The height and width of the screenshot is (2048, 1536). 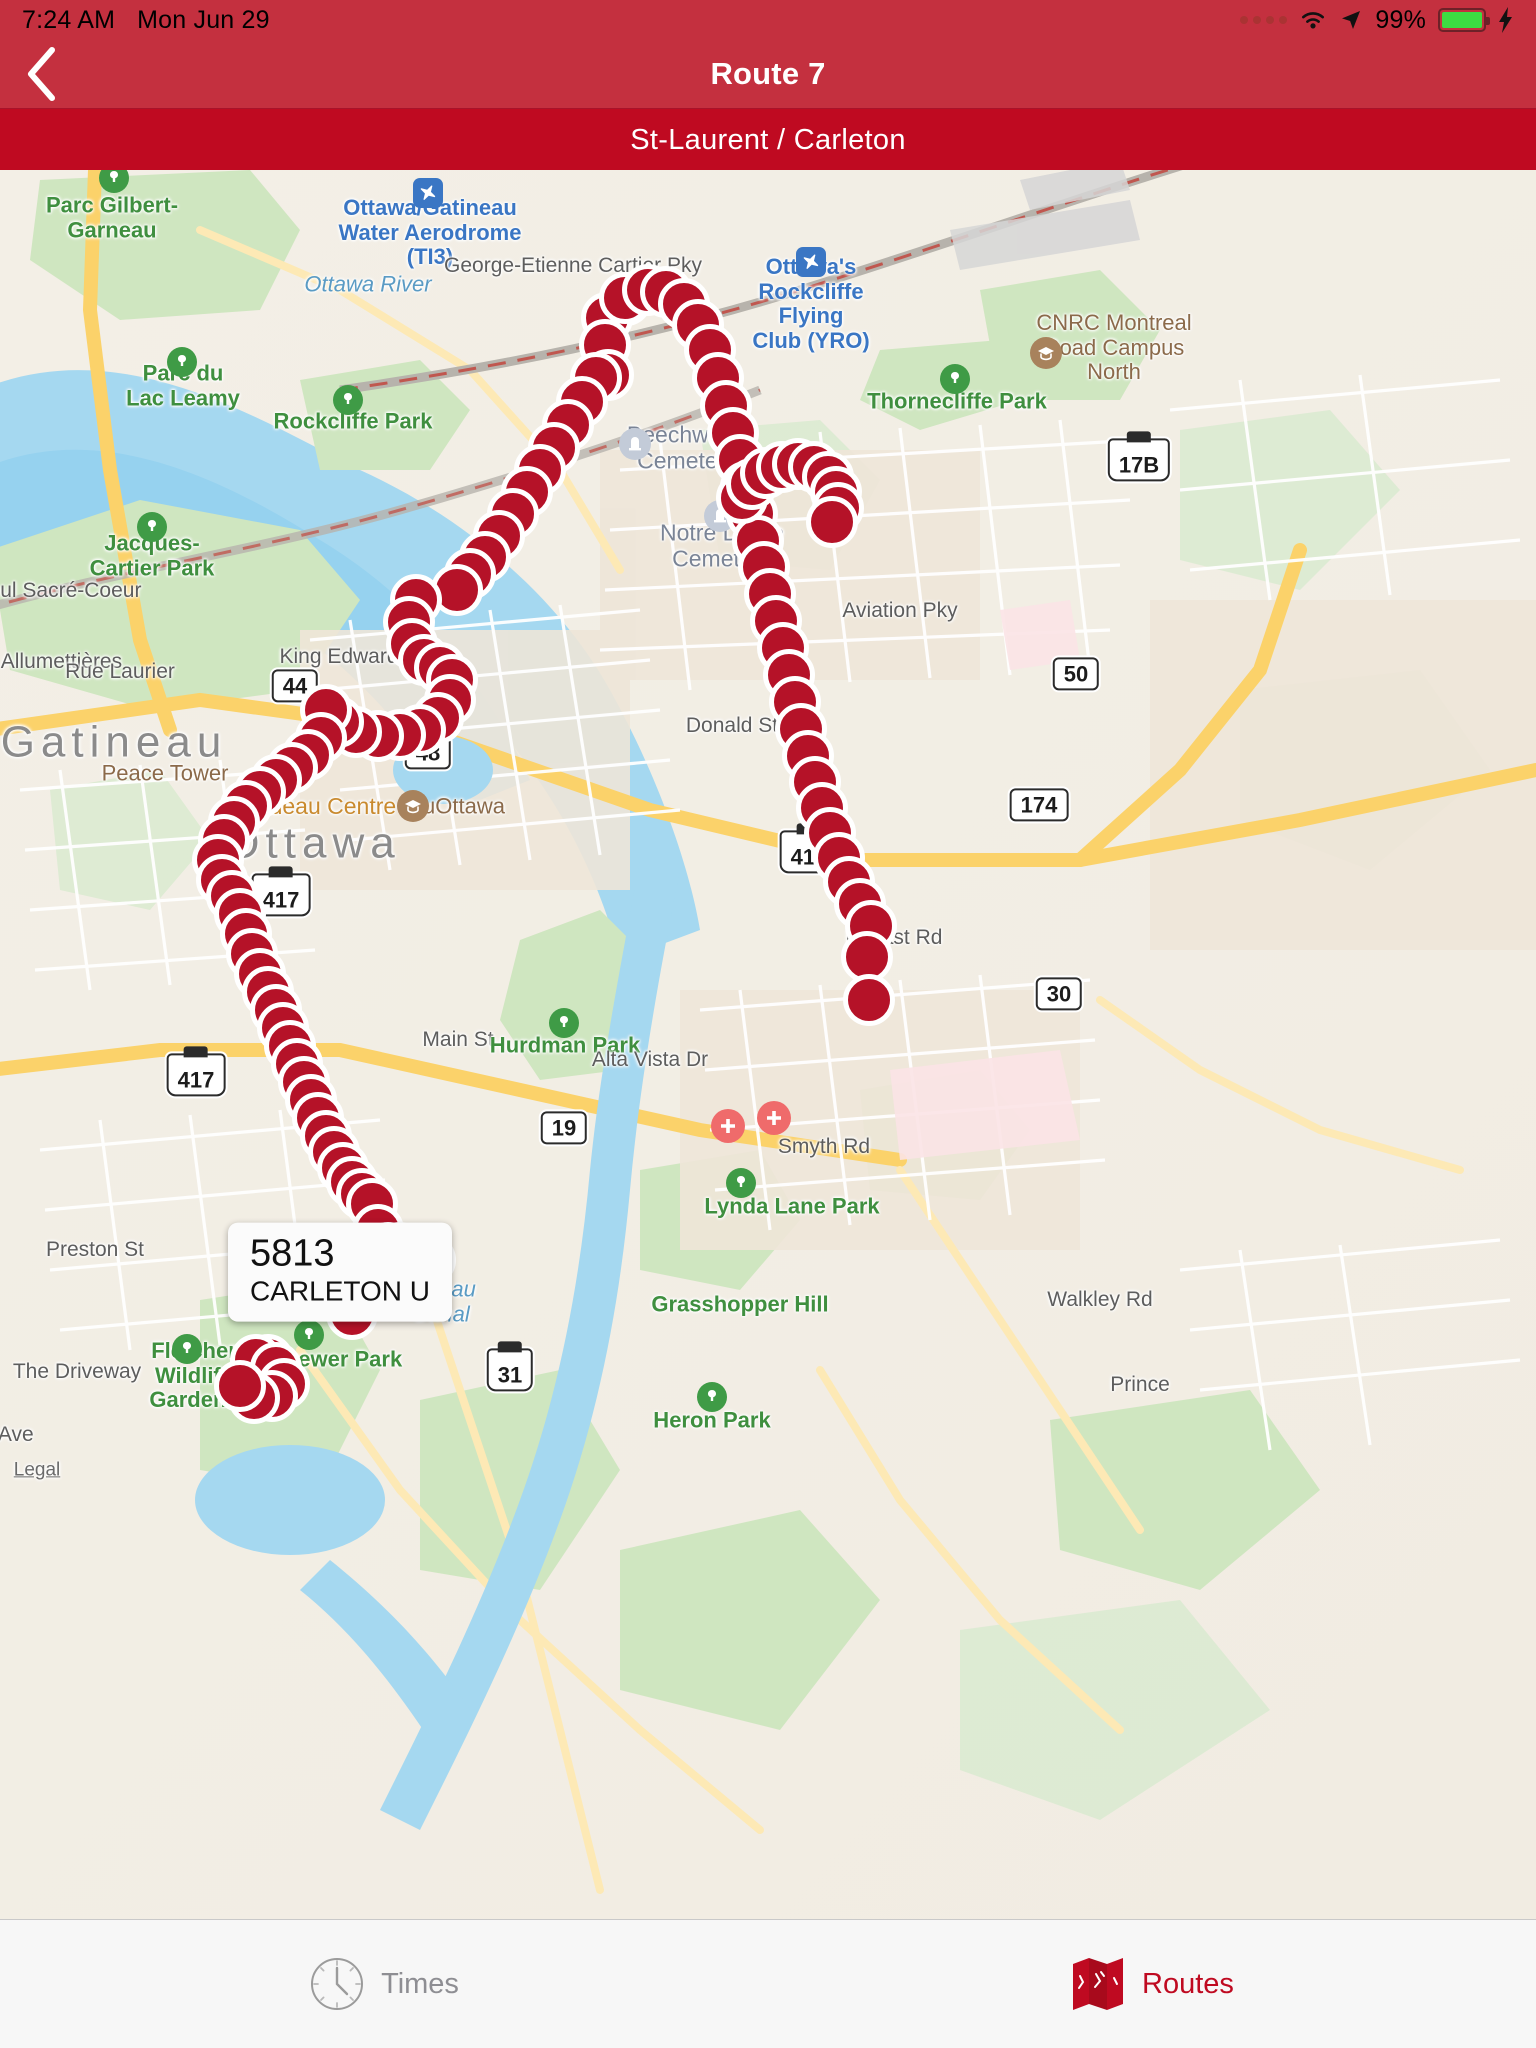 What do you see at coordinates (196, 1075) in the screenshot?
I see `highway-shield: 417` at bounding box center [196, 1075].